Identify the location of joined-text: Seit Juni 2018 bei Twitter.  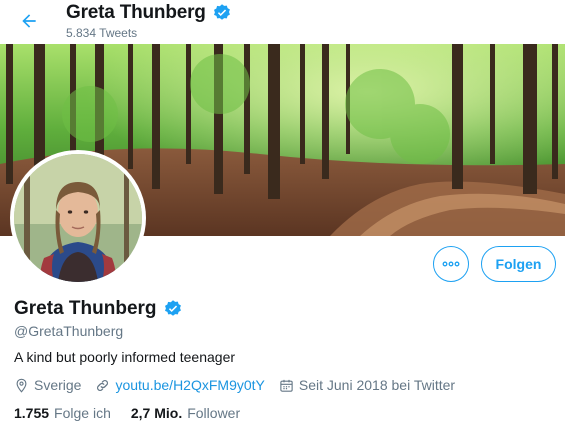
(377, 385).